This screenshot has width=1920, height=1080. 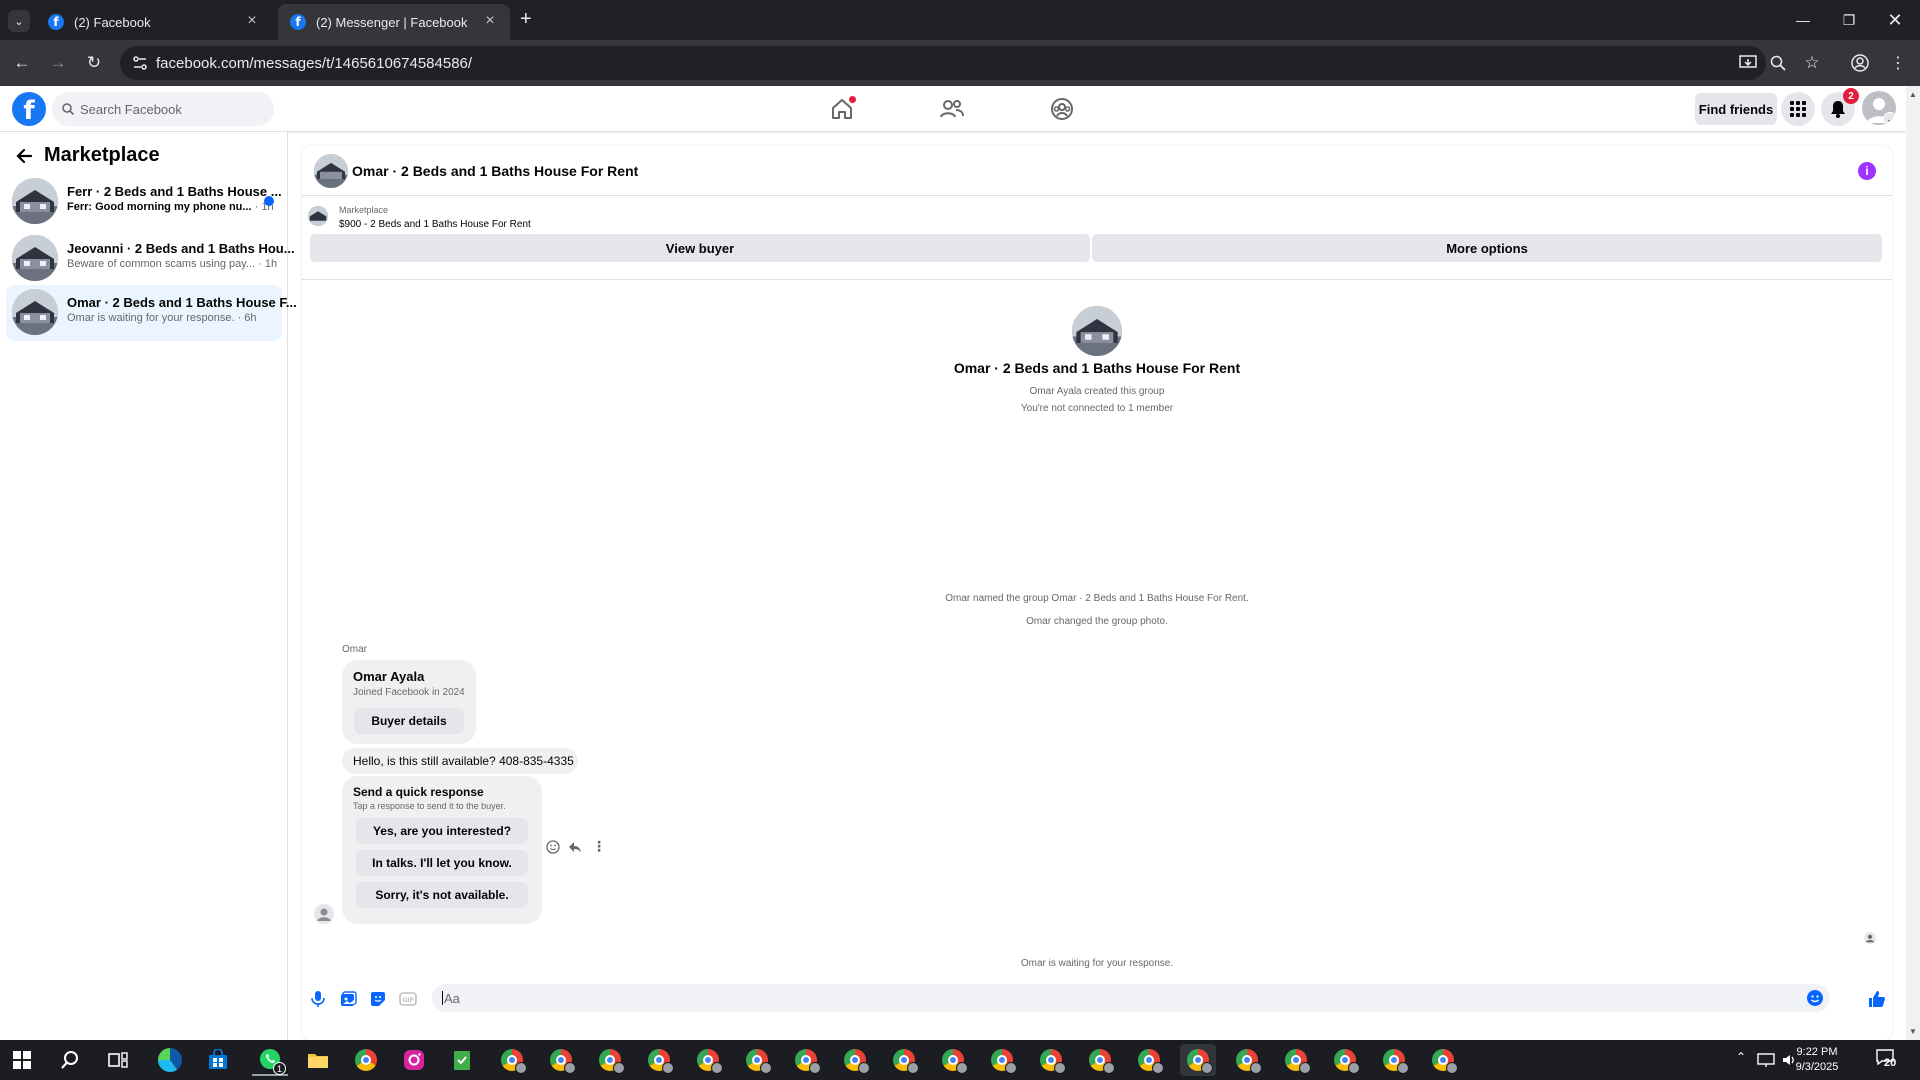 What do you see at coordinates (1877, 999) in the screenshot?
I see `thumbs-up-icon` at bounding box center [1877, 999].